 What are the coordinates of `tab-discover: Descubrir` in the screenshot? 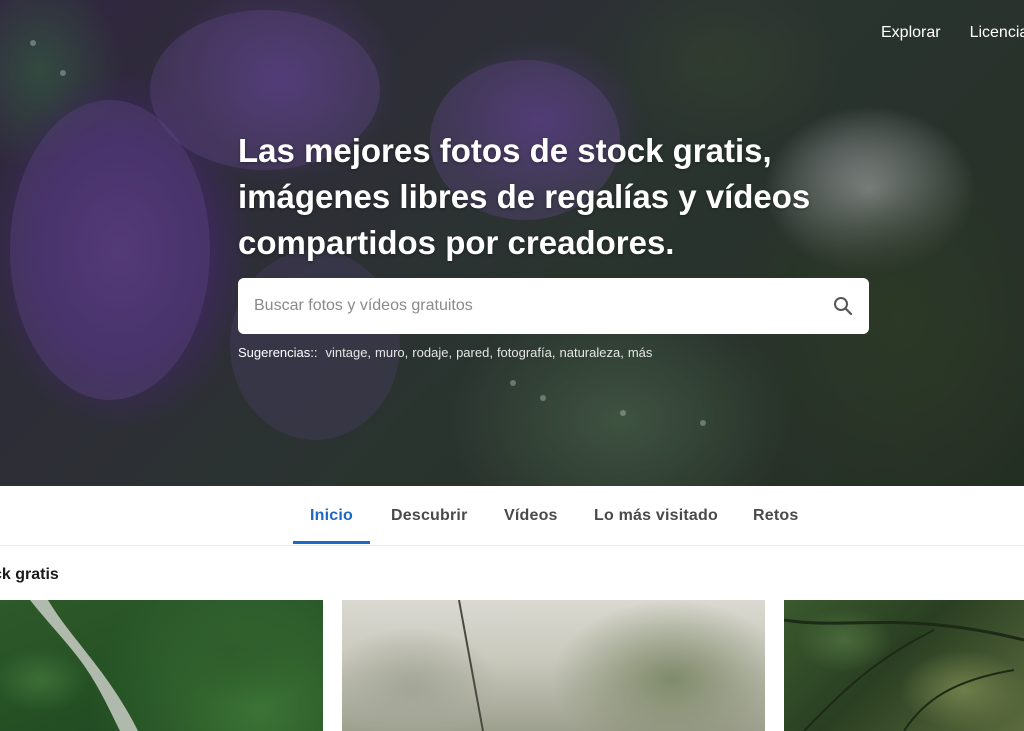 It's located at (429, 515).